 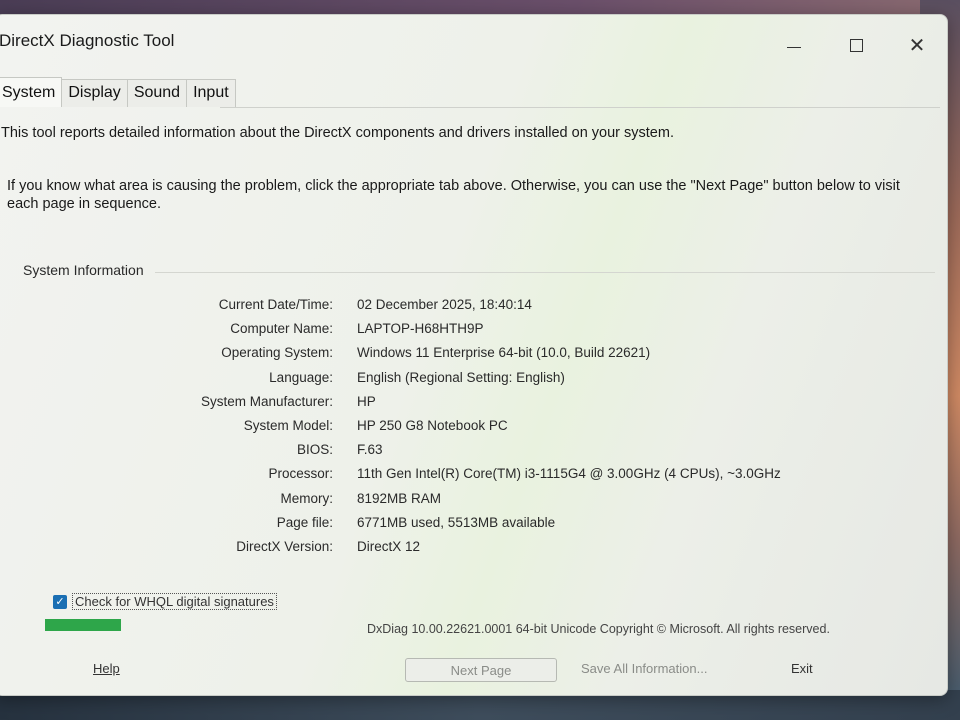 I want to click on tab-sound: Sound, so click(x=157, y=93).